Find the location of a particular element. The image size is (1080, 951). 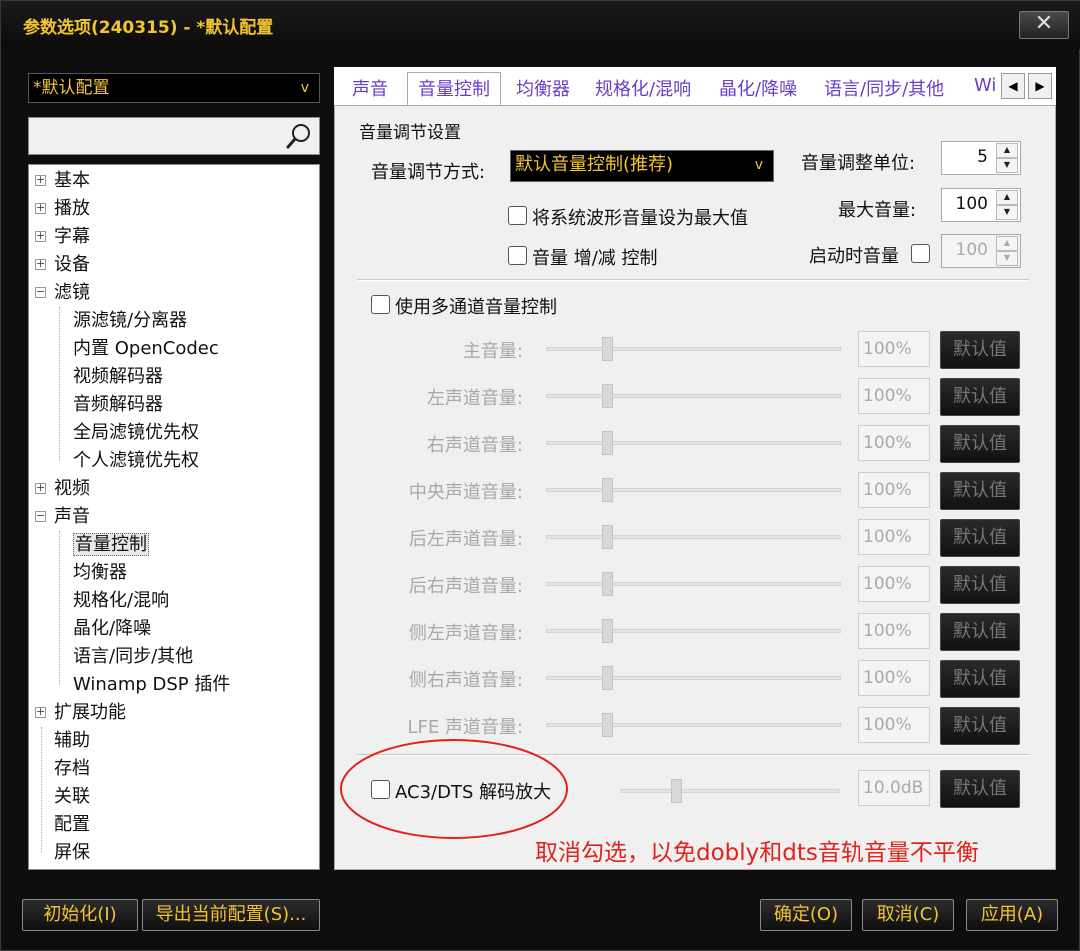

ac3-dts-default-button: 默认值 is located at coordinates (980, 789).